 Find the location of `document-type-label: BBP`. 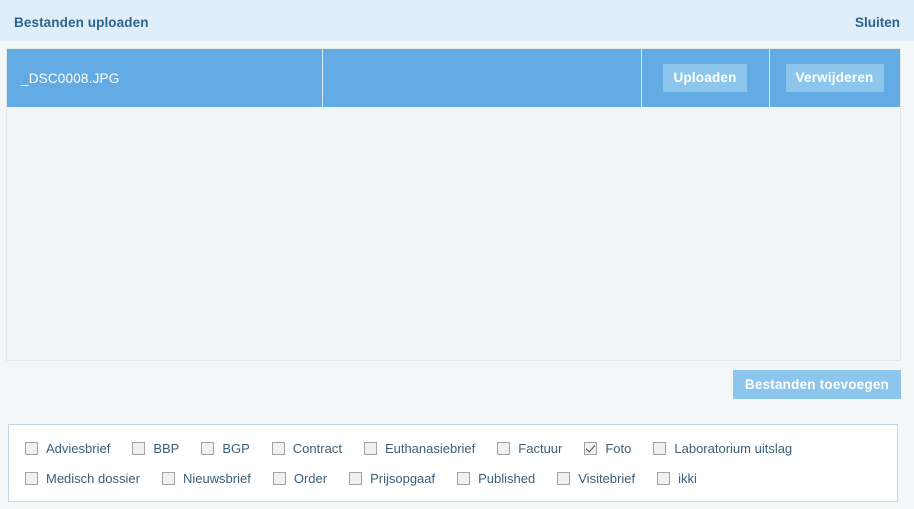

document-type-label: BBP is located at coordinates (166, 448).